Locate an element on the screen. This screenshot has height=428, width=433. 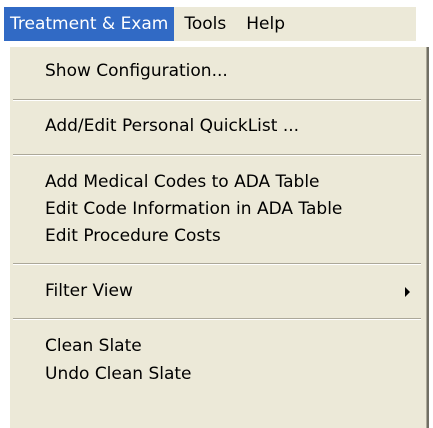
menu-item-clean-slate-label: Clean Slate is located at coordinates (93, 346).